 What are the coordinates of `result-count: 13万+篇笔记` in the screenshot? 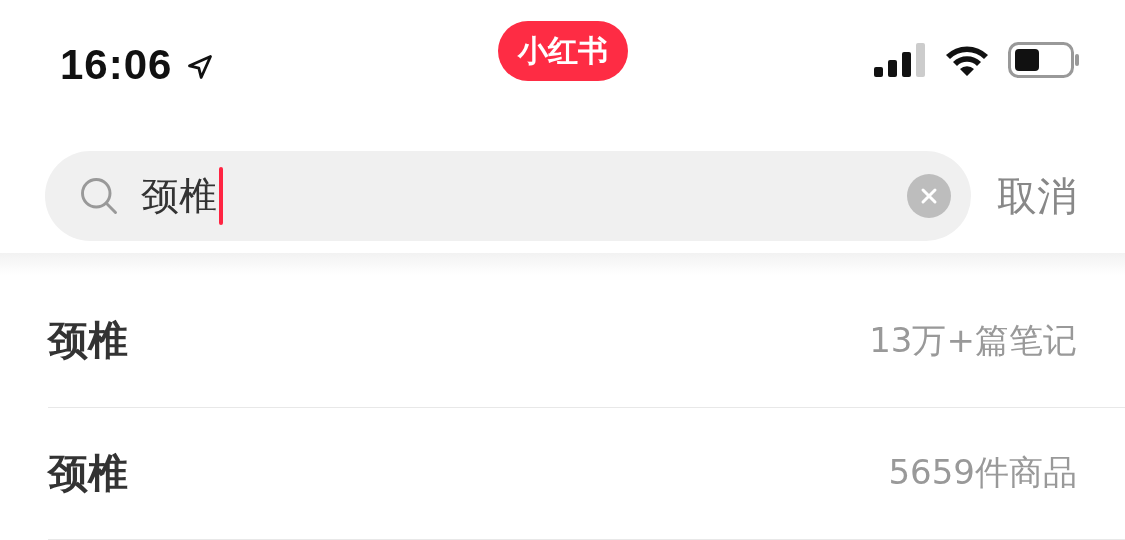 It's located at (973, 340).